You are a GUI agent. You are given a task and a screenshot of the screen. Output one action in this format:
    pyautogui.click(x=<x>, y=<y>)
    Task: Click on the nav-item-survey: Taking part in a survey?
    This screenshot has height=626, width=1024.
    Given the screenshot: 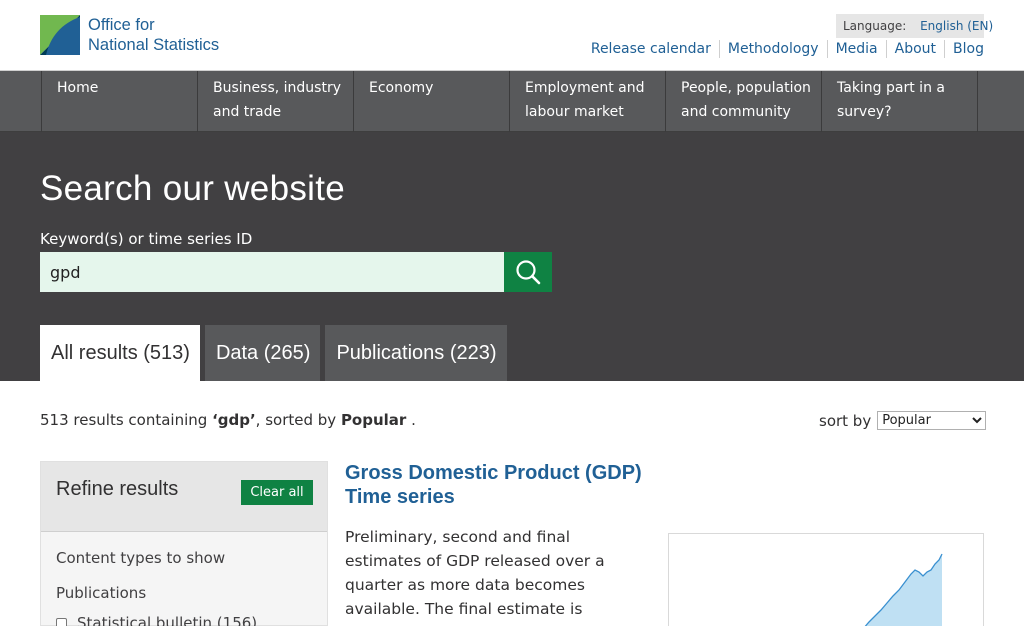 What is the action you would take?
    pyautogui.click(x=899, y=101)
    